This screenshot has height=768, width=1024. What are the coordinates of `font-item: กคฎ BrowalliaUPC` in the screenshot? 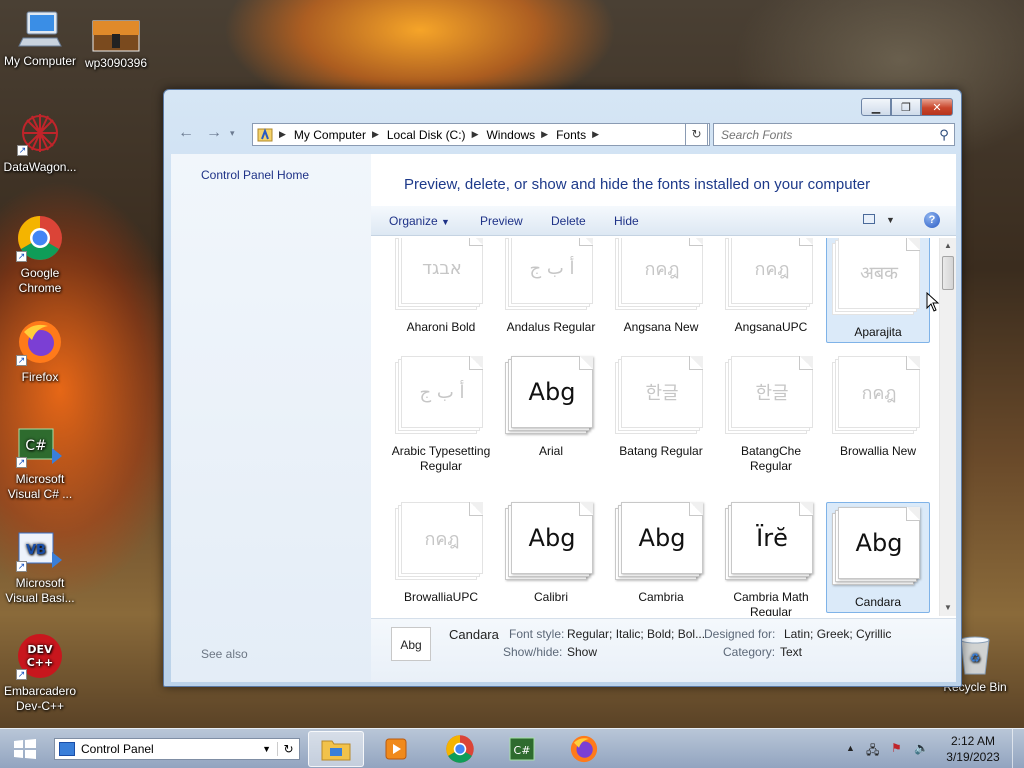 It's located at (441, 553).